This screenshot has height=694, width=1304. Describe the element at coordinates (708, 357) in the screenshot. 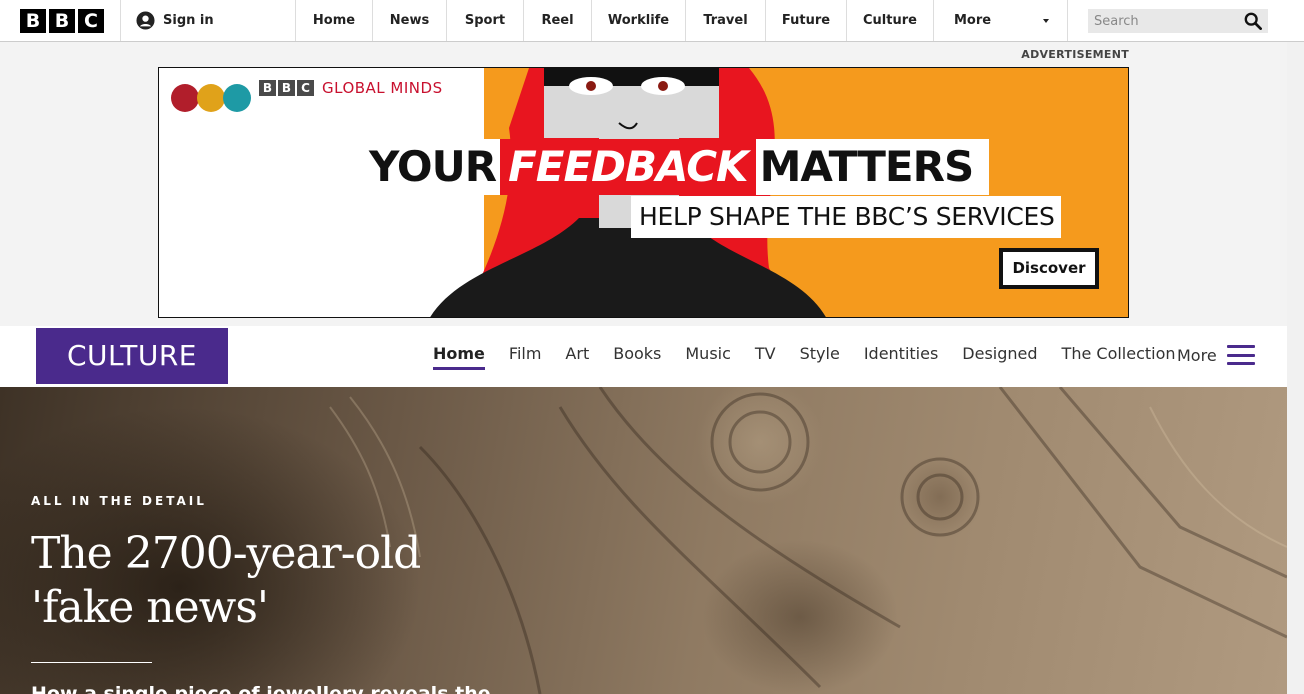

I see `culture-nav-item-music: Music` at that location.